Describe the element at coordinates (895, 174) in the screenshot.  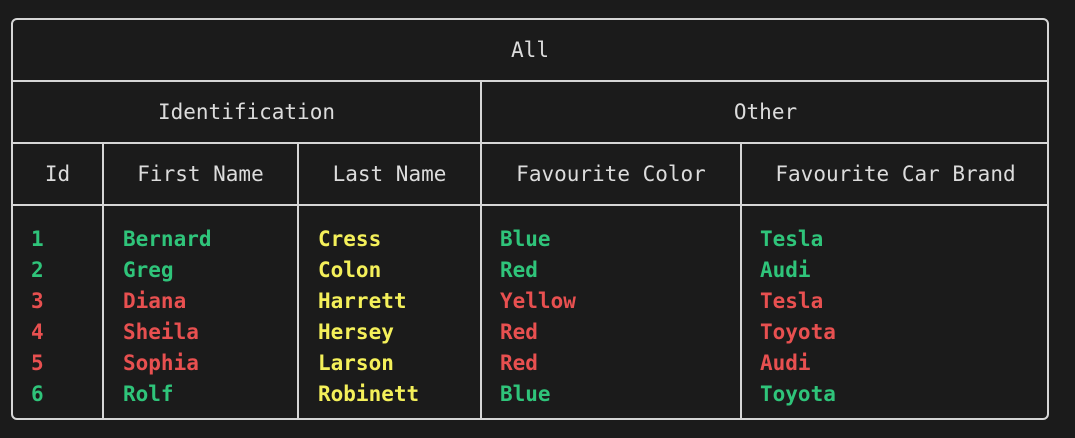
I see `column-header-favourite-car-brand: Favourite Car Brand` at that location.